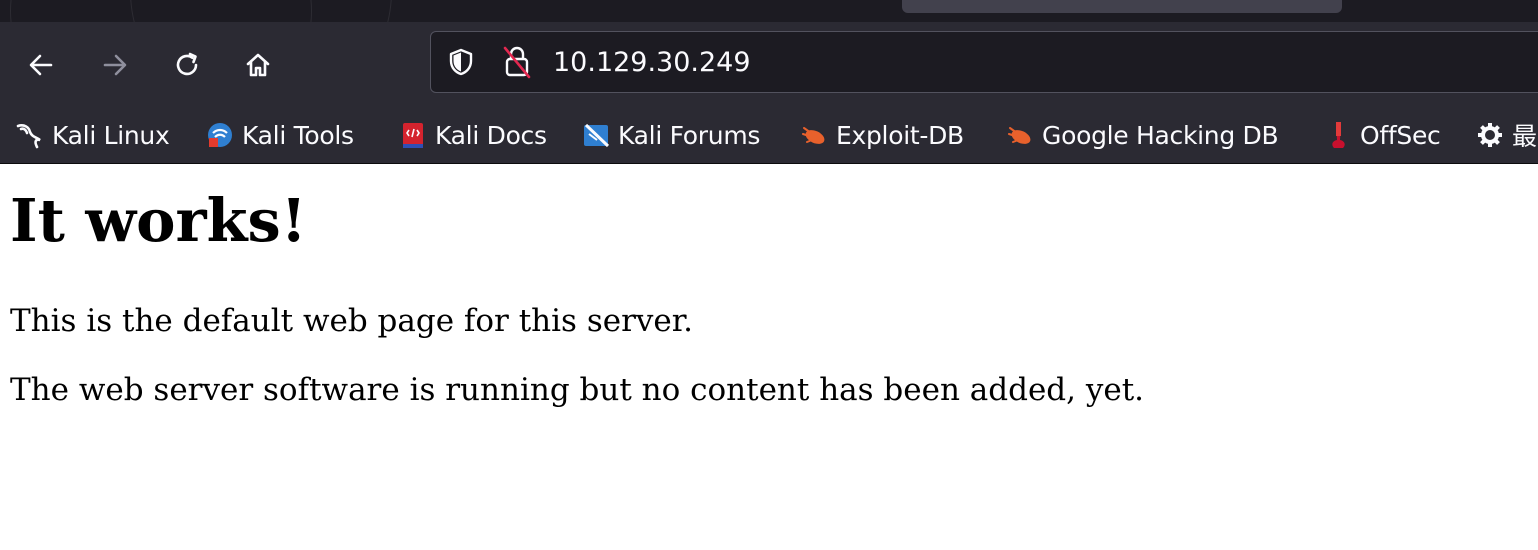  What do you see at coordinates (30, 135) in the screenshot?
I see `kali-dragon-icon` at bounding box center [30, 135].